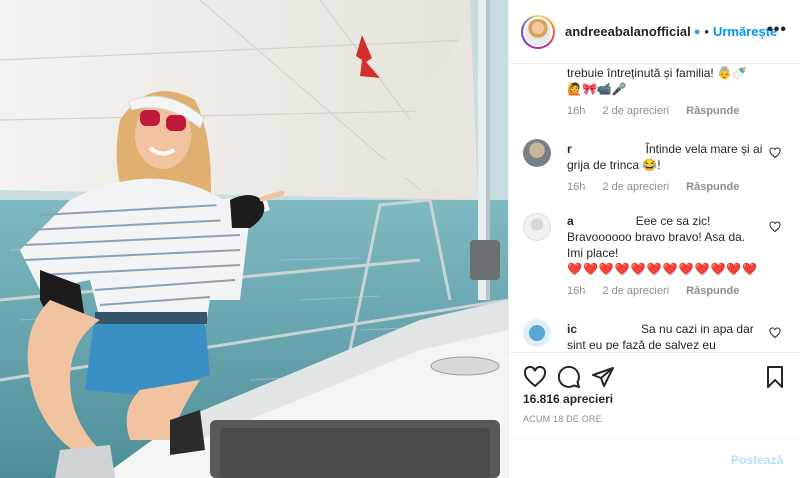  I want to click on author-avatar, so click(538, 31).